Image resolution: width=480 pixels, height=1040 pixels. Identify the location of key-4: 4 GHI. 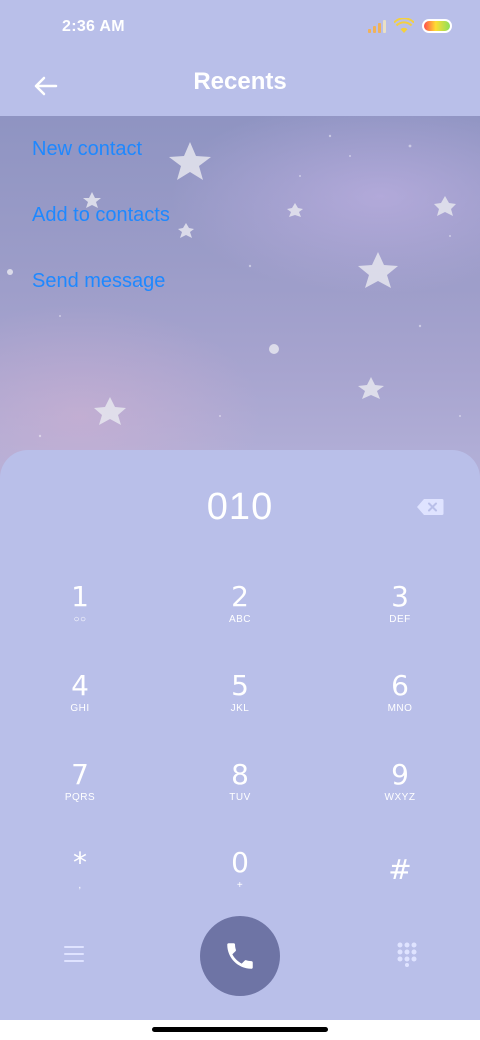
(80, 706).